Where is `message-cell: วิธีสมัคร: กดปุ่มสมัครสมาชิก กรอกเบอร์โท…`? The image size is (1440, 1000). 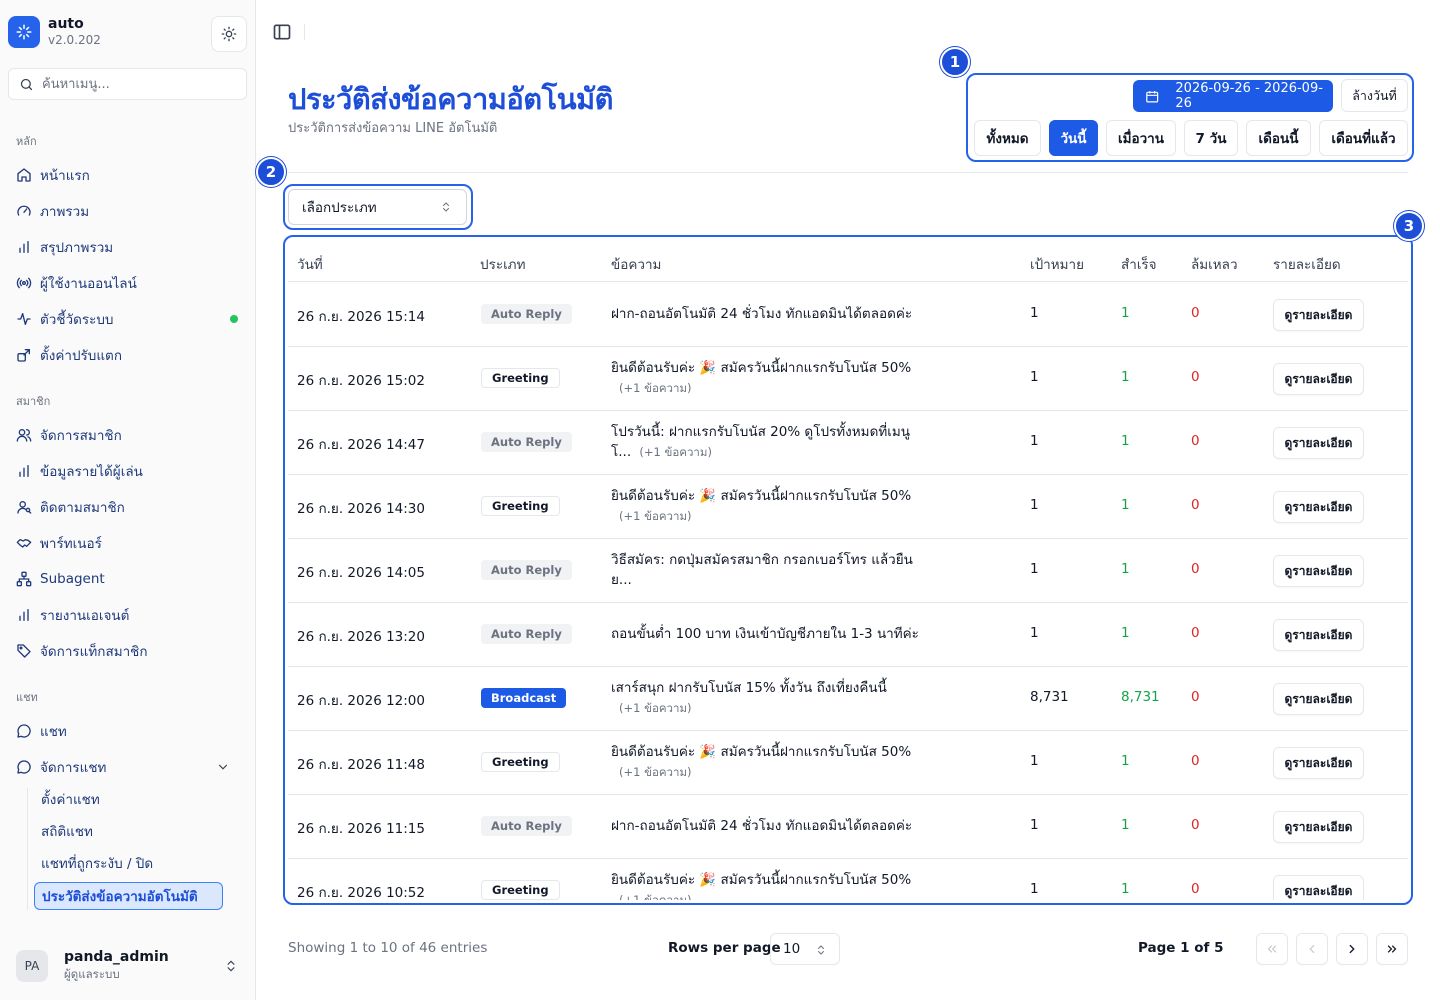 message-cell: วิธีสมัคร: กดปุ่มสมัครสมาชิก กรอกเบอร์โท… is located at coordinates (766, 570).